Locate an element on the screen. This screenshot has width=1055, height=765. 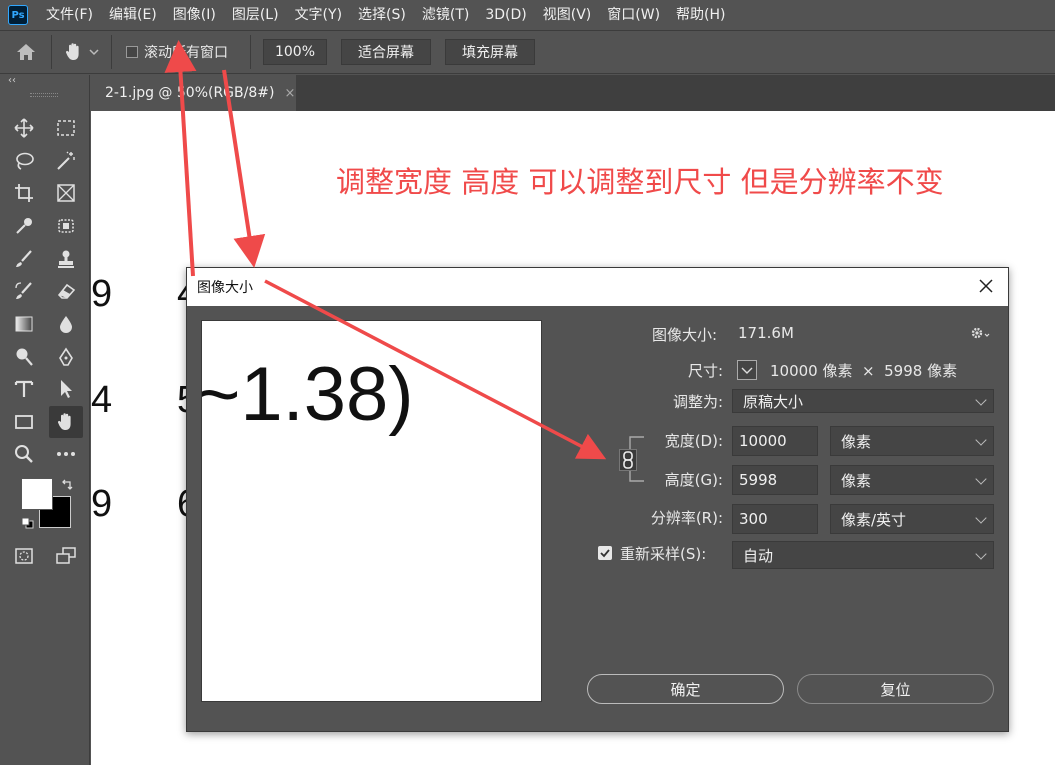
reset-button: 复位 is located at coordinates (895, 689).